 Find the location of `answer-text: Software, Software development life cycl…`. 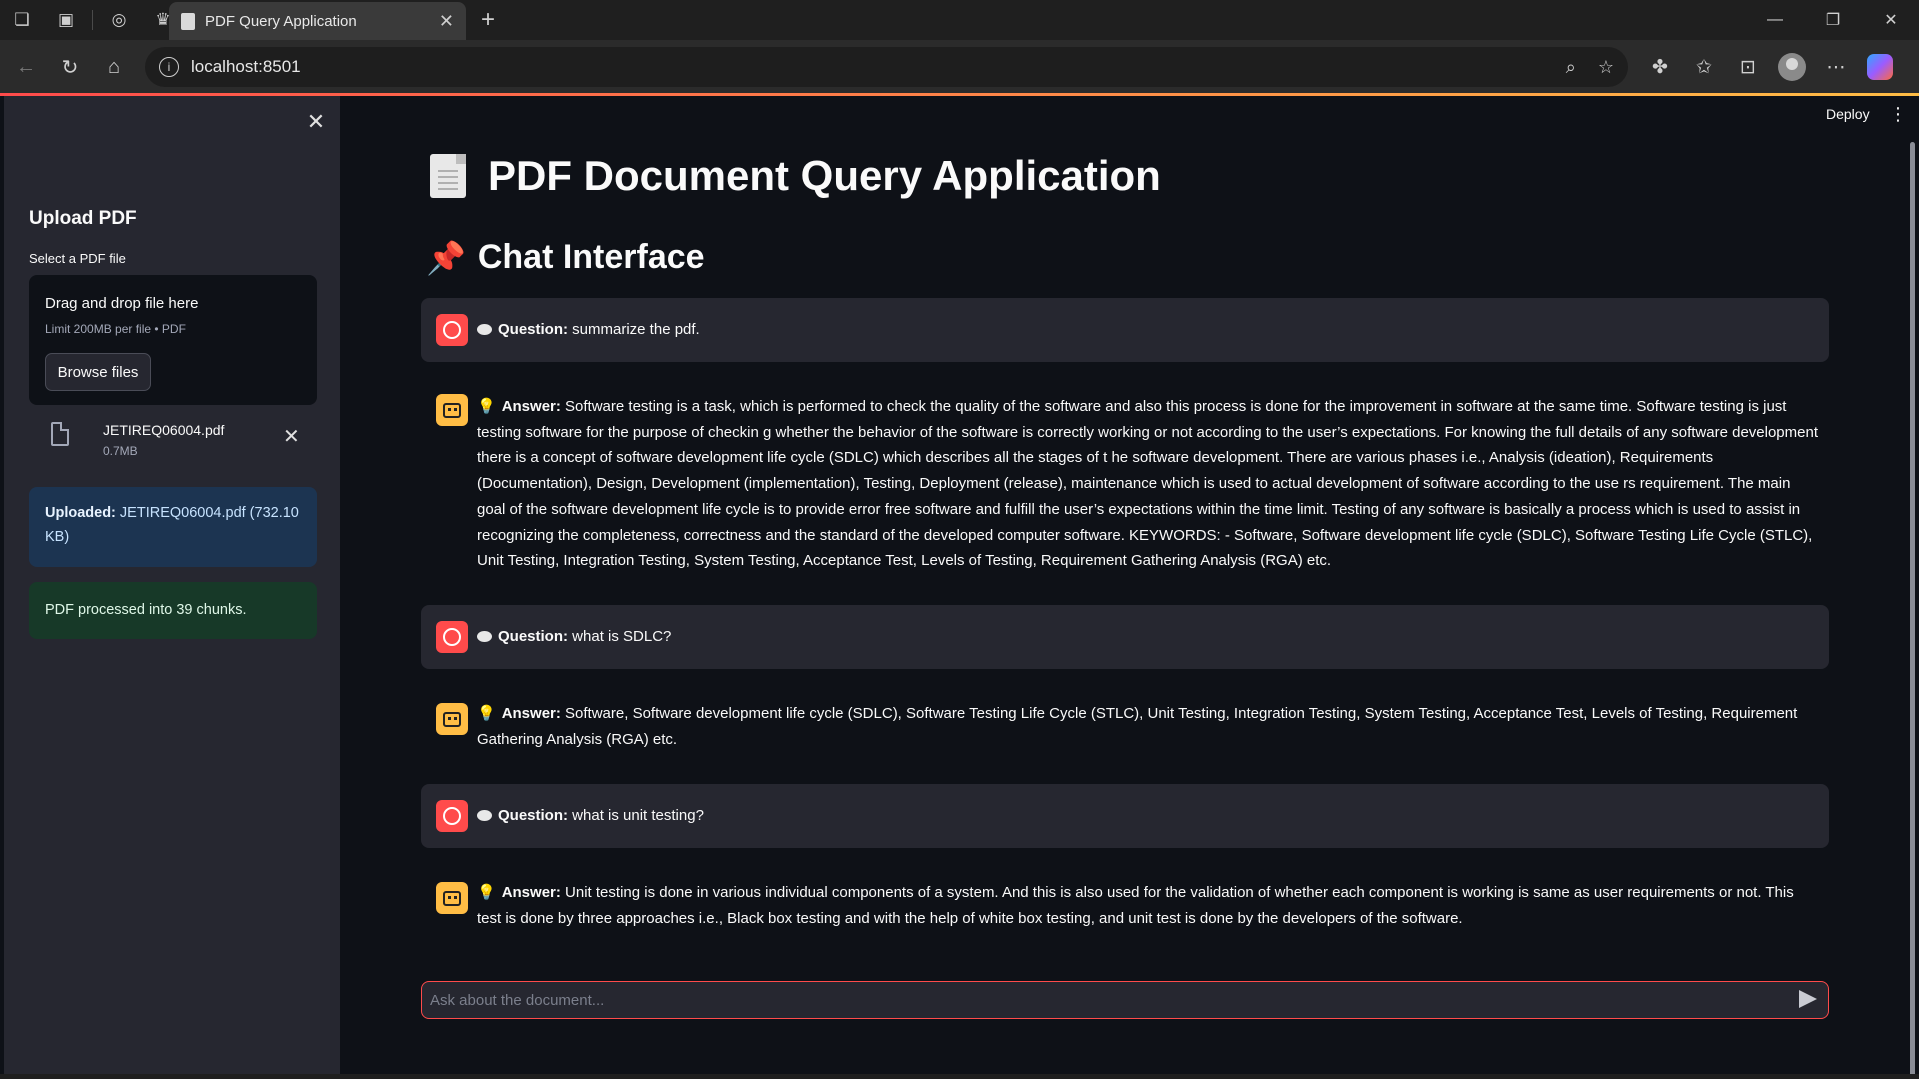

answer-text: Software, Software development life cycl… is located at coordinates (1137, 726).